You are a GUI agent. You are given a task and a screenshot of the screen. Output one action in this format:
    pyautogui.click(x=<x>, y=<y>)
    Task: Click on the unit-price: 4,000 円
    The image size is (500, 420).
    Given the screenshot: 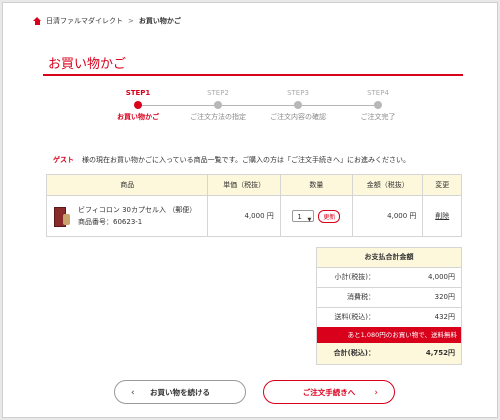 What is the action you would take?
    pyautogui.click(x=244, y=216)
    